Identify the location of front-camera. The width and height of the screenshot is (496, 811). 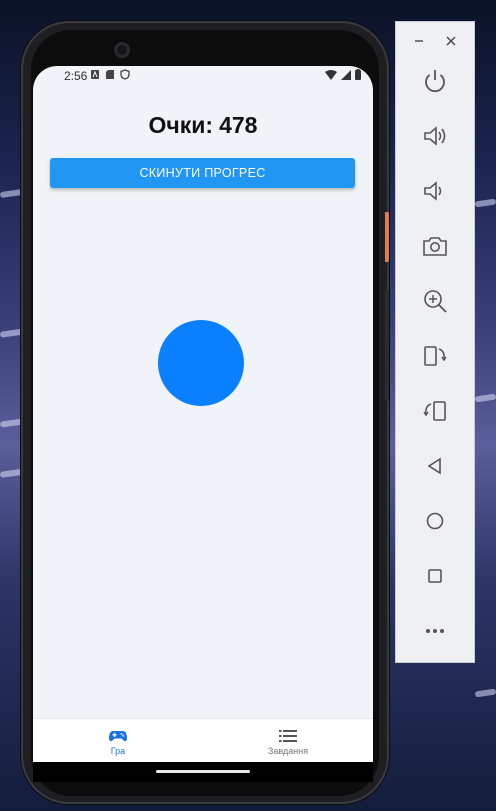
(122, 50).